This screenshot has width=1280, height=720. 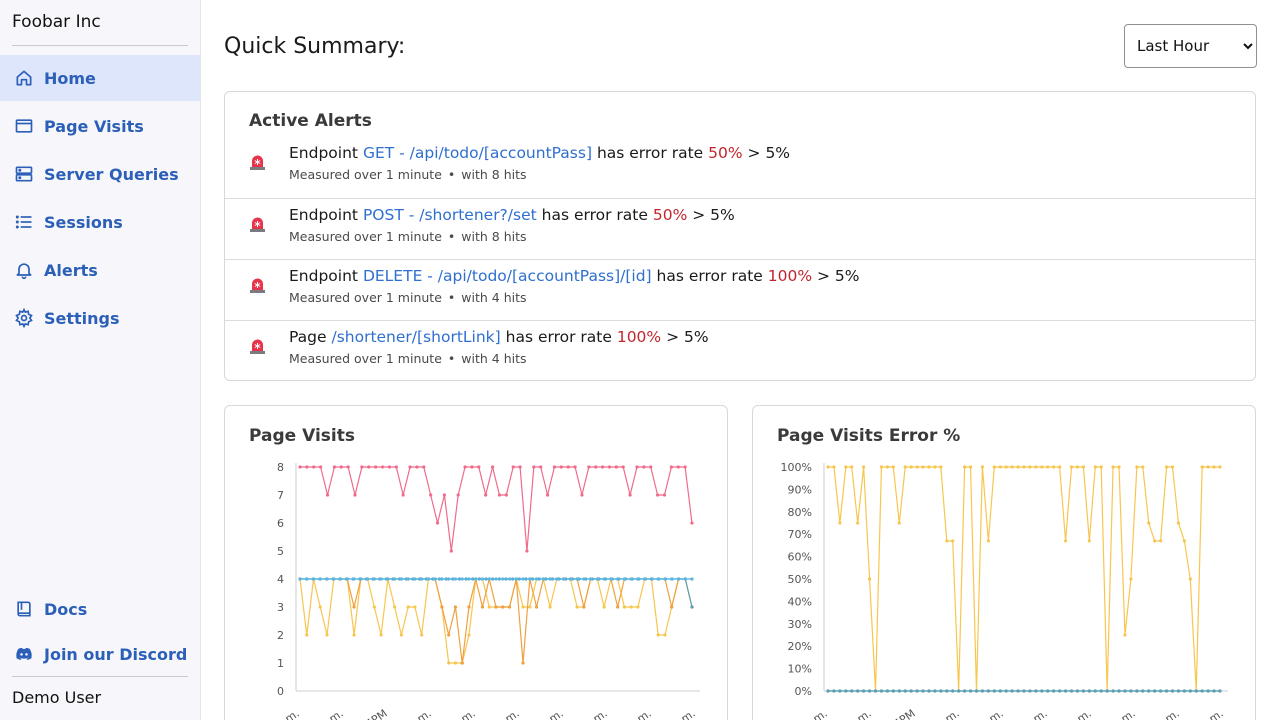 I want to click on alert-hits: with 4 hits, so click(x=494, y=297).